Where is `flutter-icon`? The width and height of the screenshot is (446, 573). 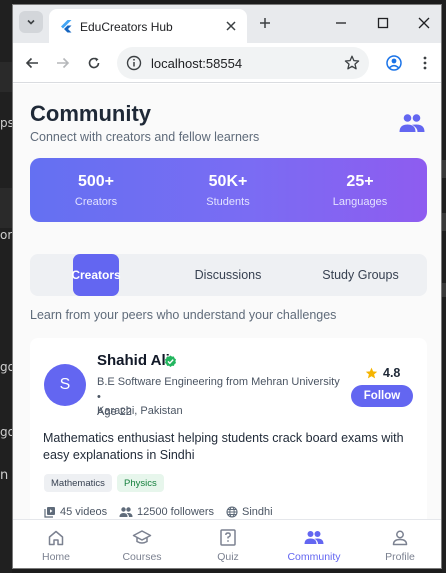 flutter-icon is located at coordinates (66, 26).